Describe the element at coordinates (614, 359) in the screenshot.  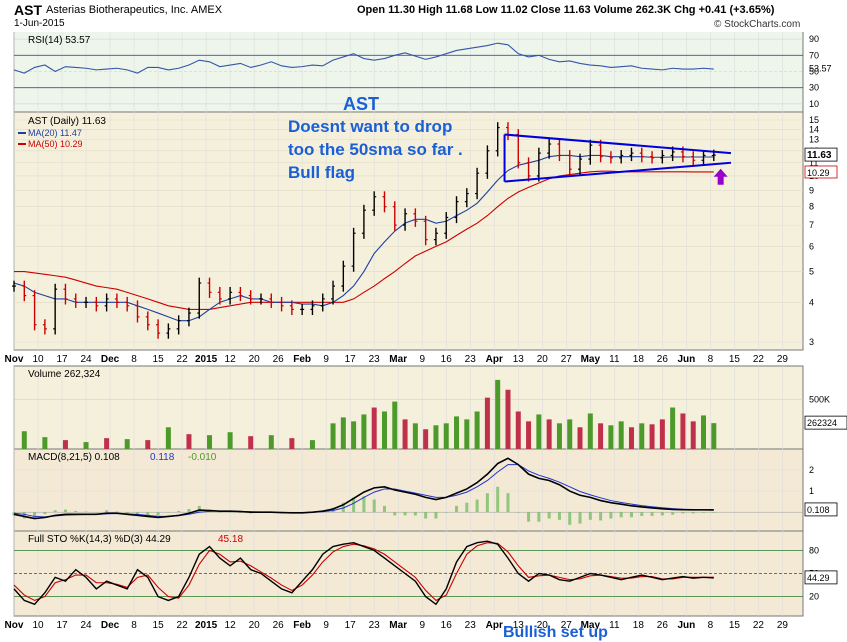
I see `x-axis-label: 11` at that location.